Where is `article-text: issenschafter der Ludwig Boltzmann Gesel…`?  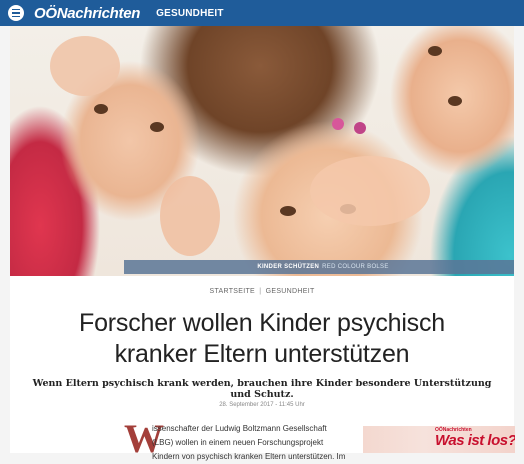 article-text: issenschafter der Ludwig Boltzmann Gesel… is located at coordinates (252, 443).